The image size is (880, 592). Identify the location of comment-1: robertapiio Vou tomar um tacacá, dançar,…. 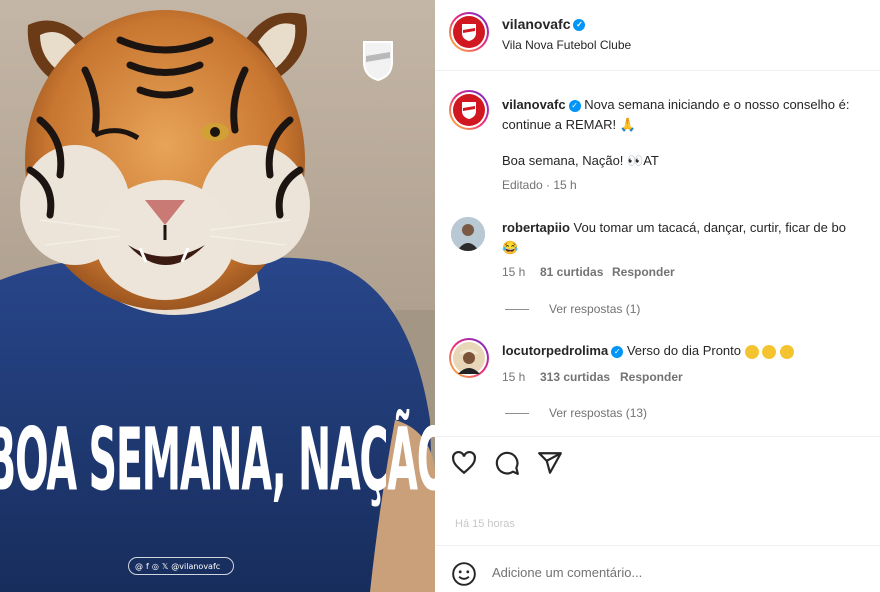
(674, 228).